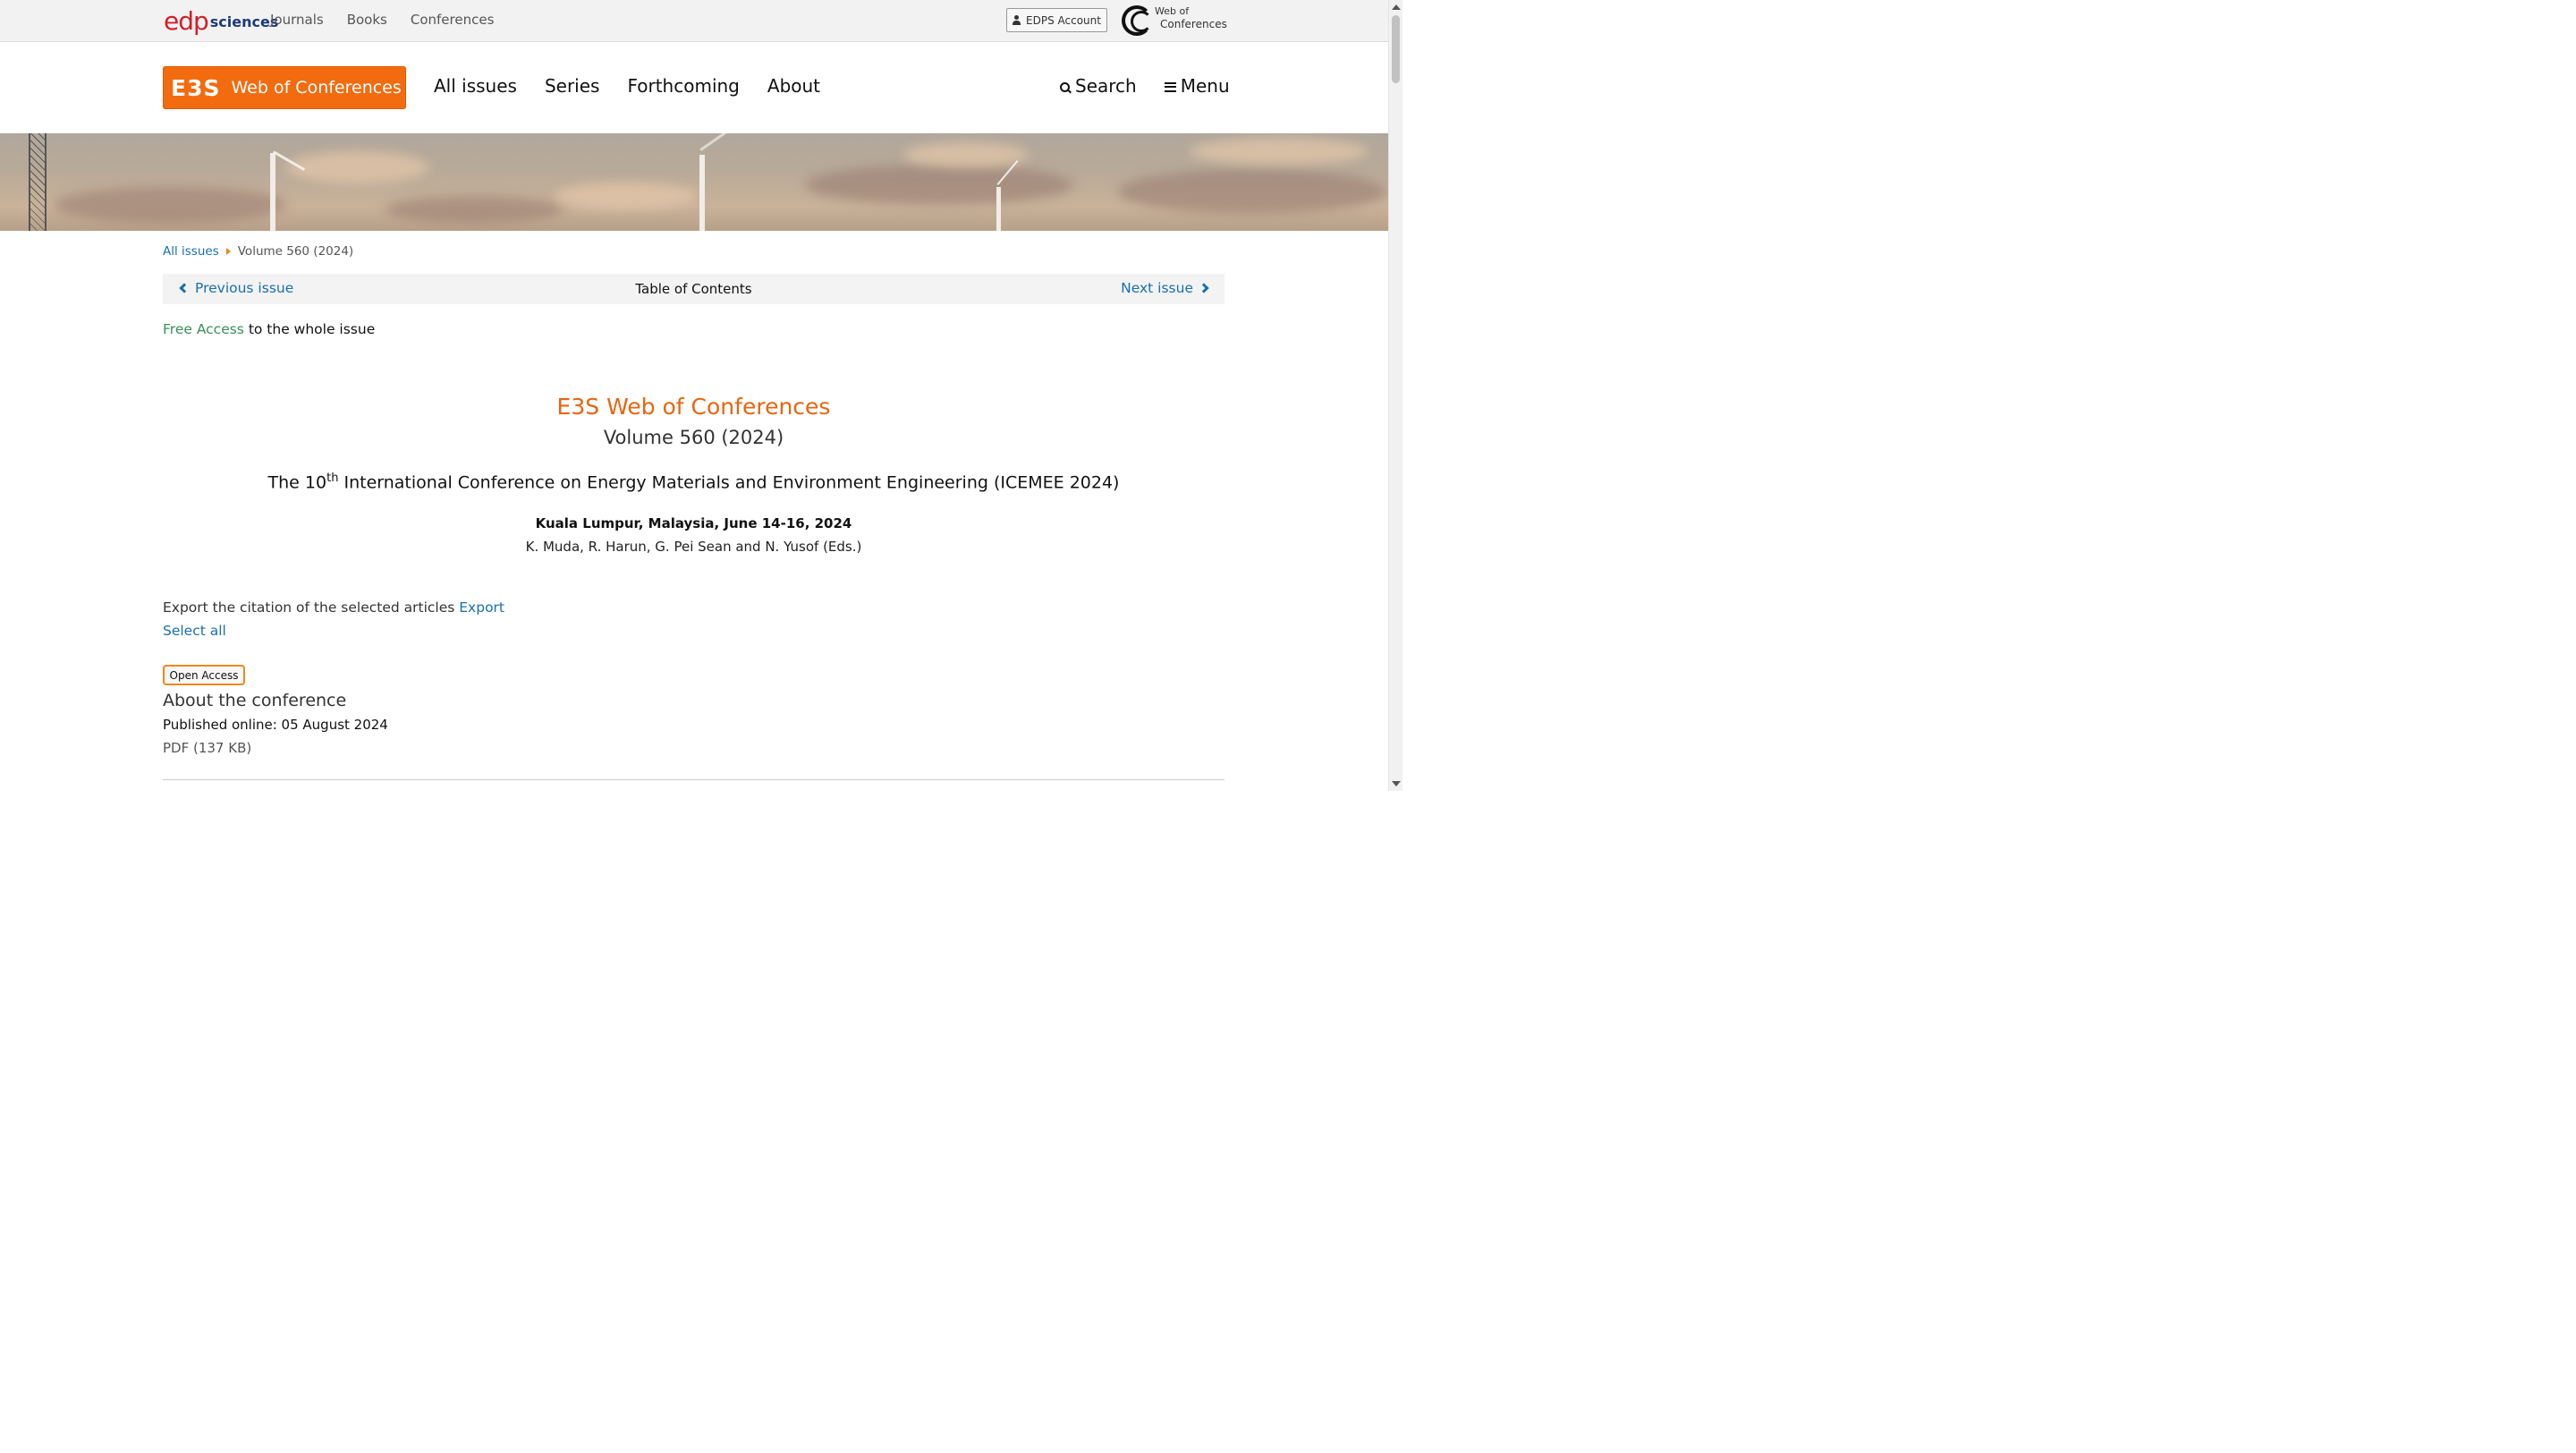 The height and width of the screenshot is (1453, 2576). Describe the element at coordinates (1145, 86) in the screenshot. I see `header-actions: Search Menu` at that location.